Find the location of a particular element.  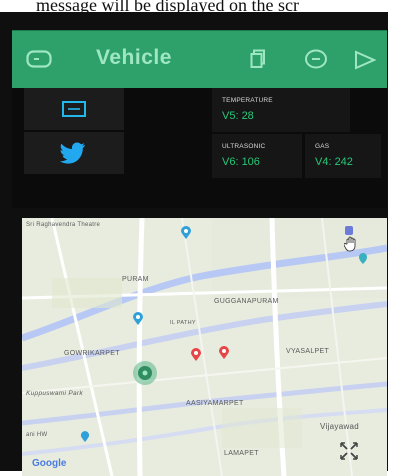

app-bar: Vehicle is located at coordinates (199, 59).